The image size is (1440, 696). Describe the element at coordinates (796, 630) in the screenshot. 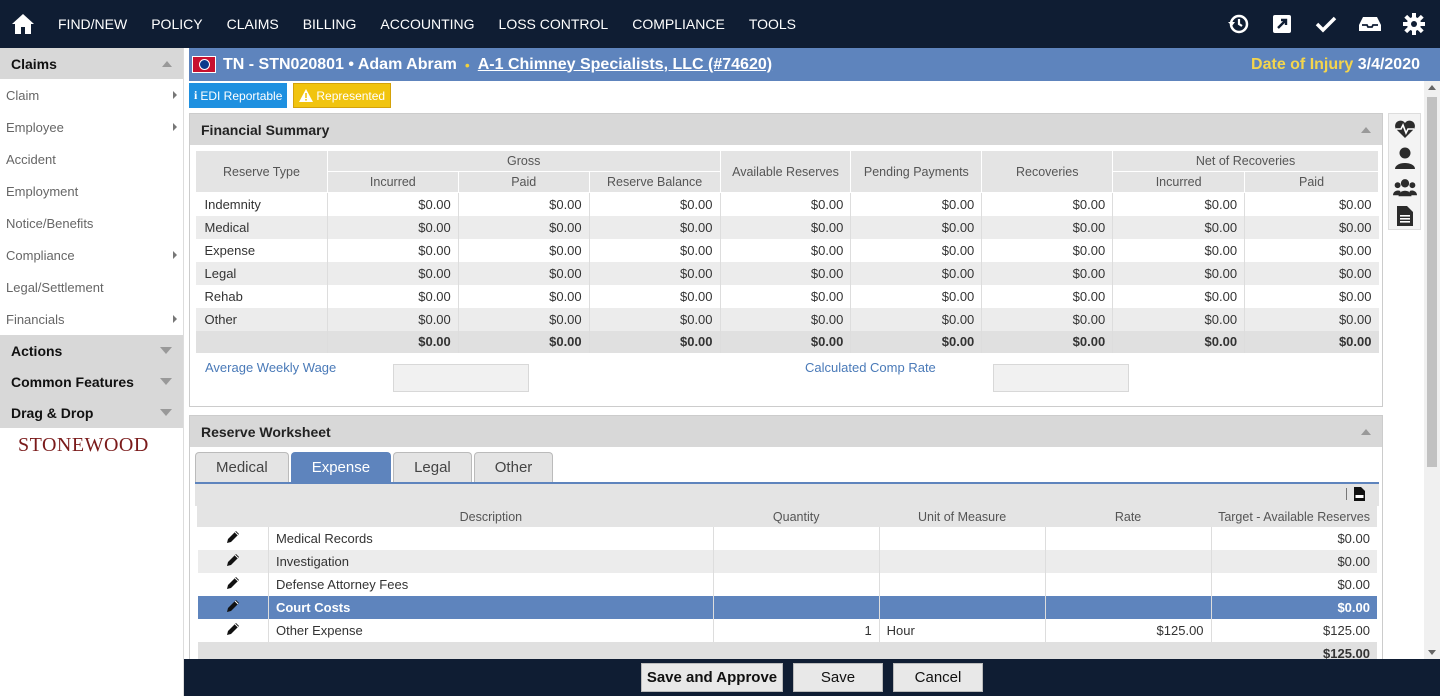

I see `quantity-cell: 1` at that location.